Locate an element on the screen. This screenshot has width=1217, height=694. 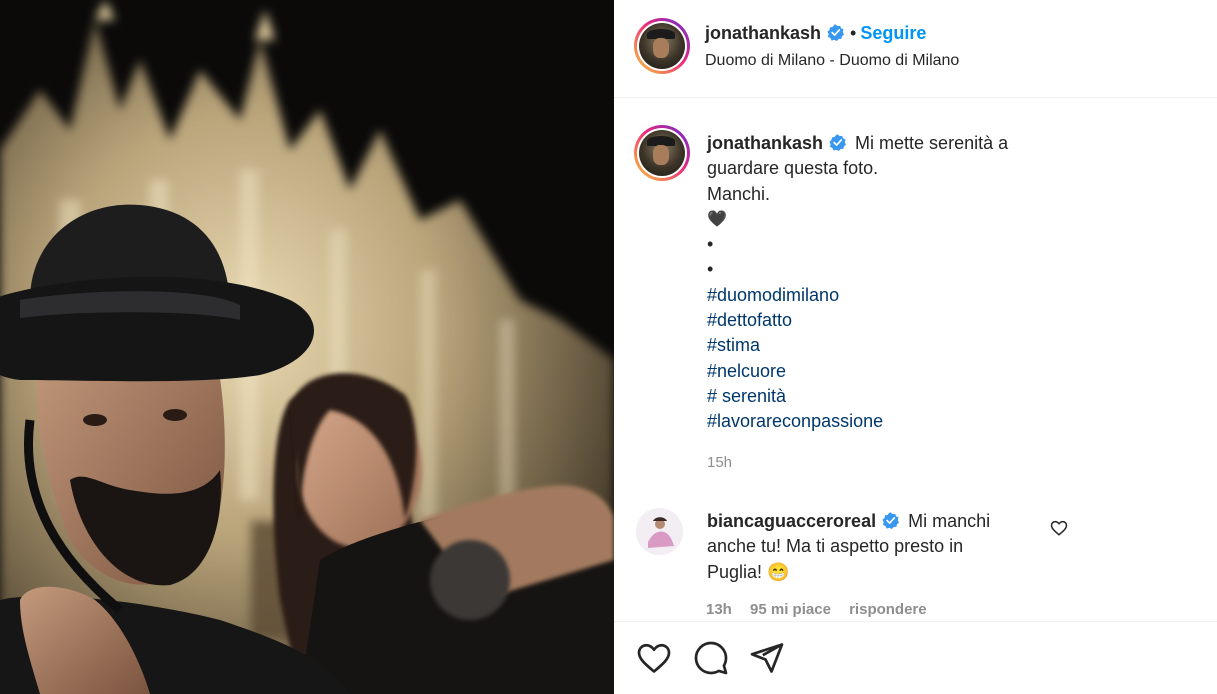
comment-timestamp: 13h is located at coordinates (719, 609).